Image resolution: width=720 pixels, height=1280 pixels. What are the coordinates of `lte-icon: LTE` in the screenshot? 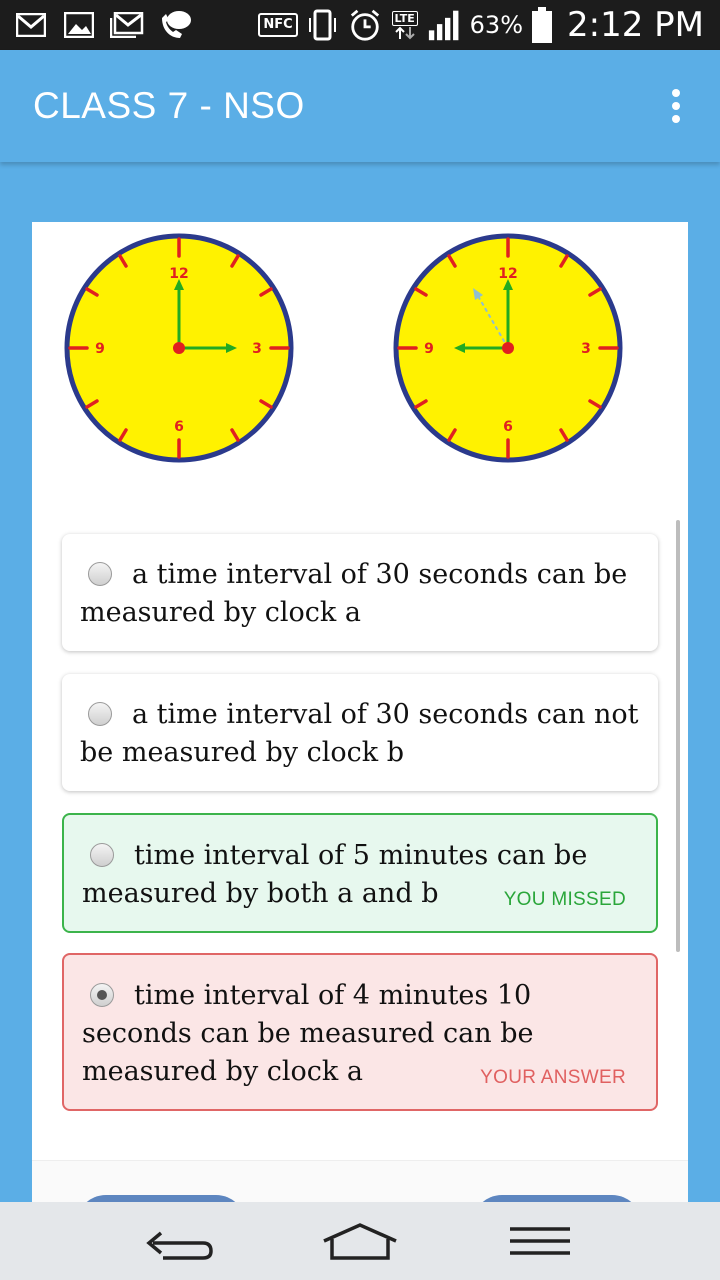 It's located at (405, 25).